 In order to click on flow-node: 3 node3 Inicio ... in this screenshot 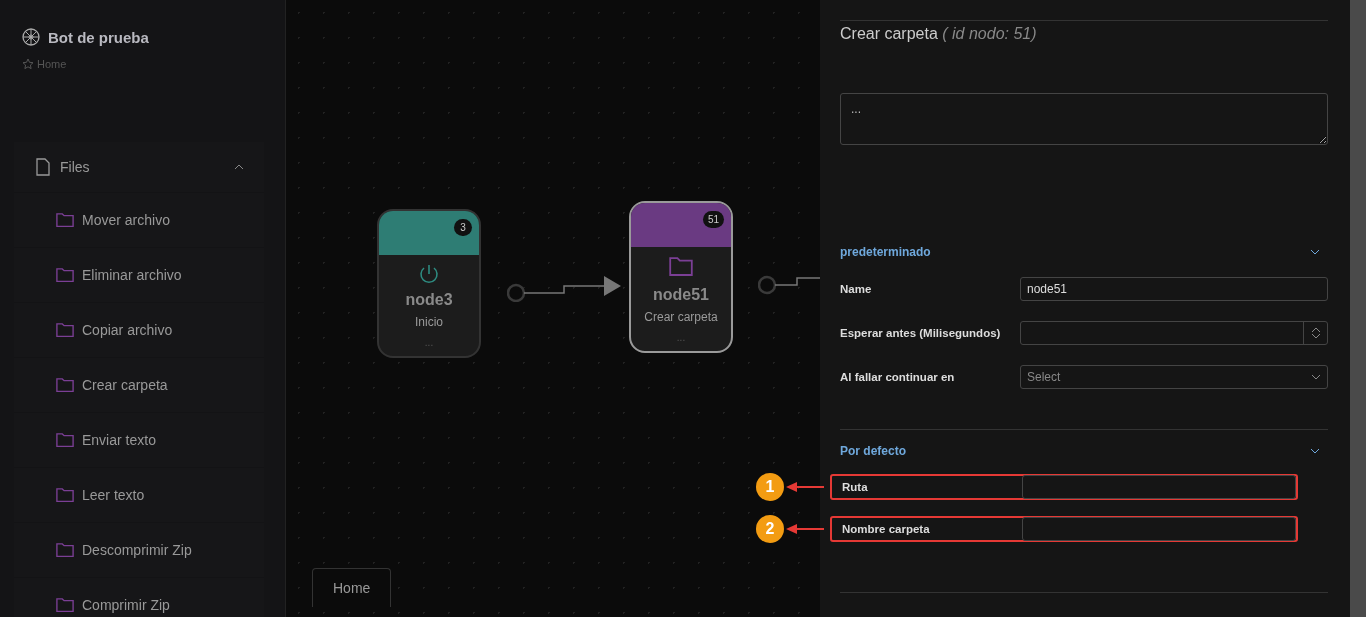, I will do `click(429, 283)`.